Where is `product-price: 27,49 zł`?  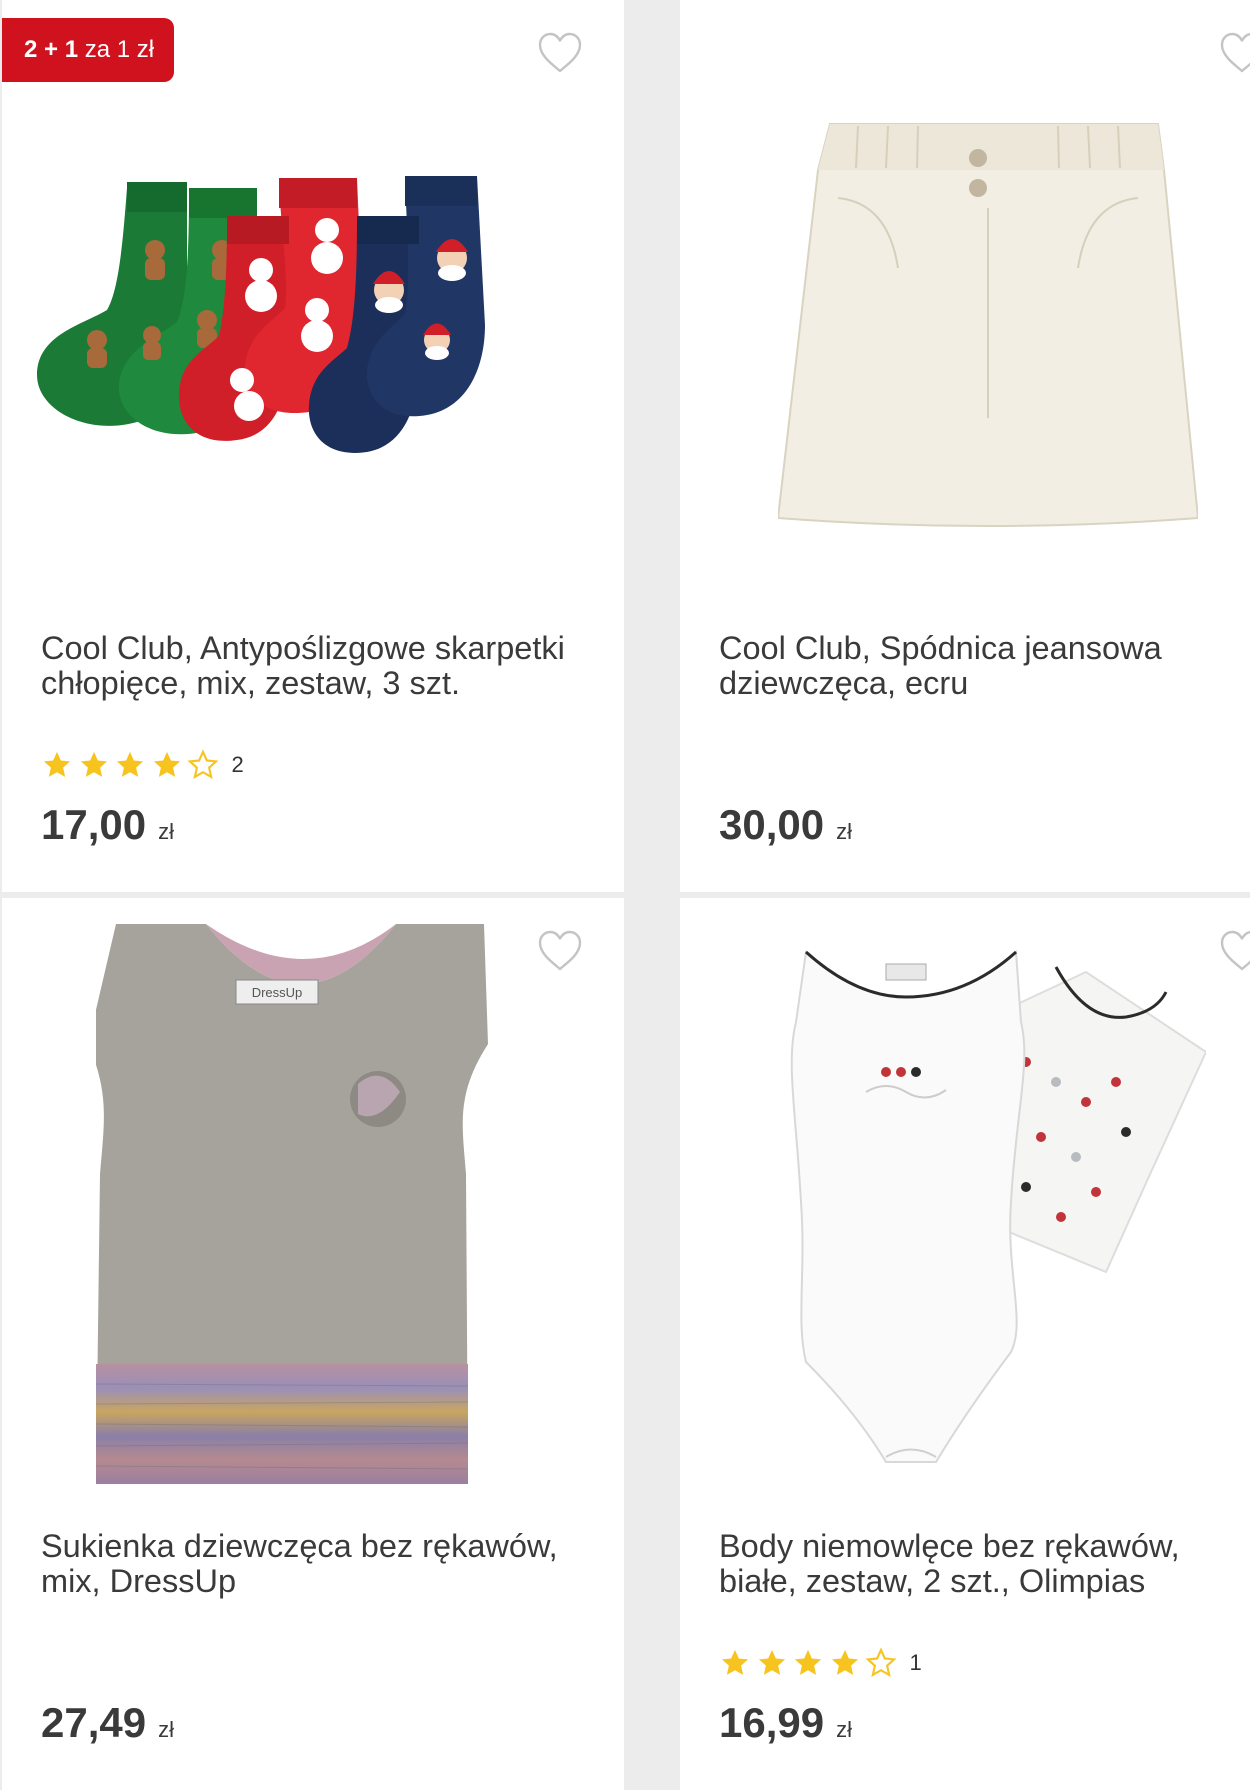 product-price: 27,49 zł is located at coordinates (107, 1723).